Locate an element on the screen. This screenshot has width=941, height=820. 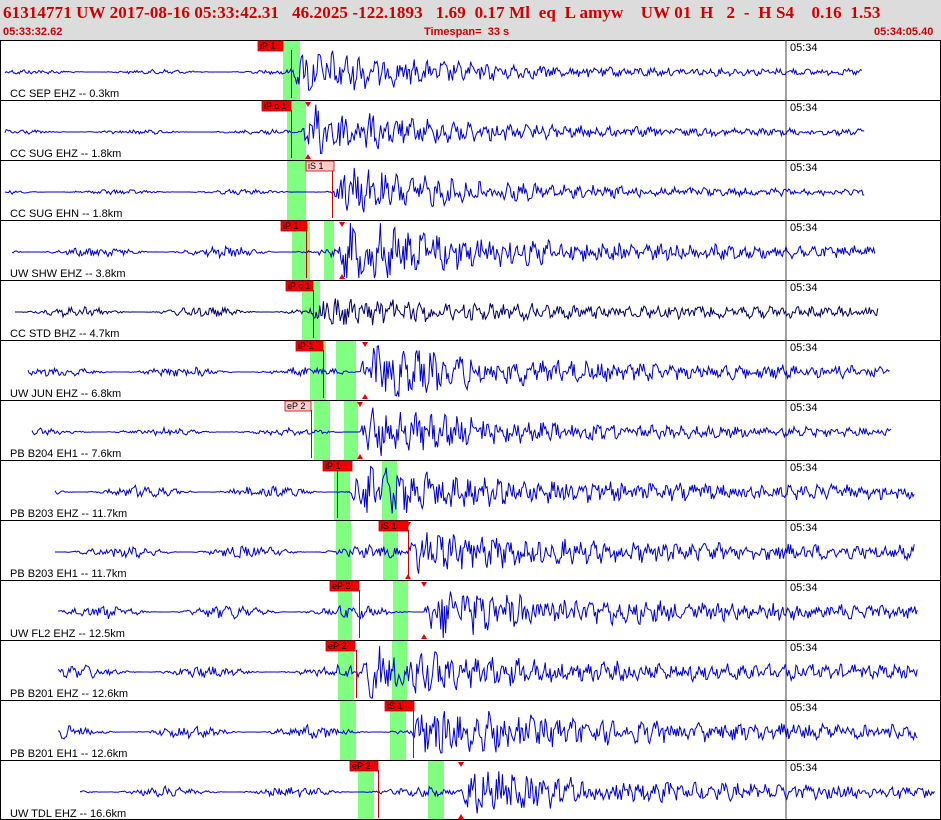
channel-label: PB B203 EHZ -- 11.7km is located at coordinates (68, 514).